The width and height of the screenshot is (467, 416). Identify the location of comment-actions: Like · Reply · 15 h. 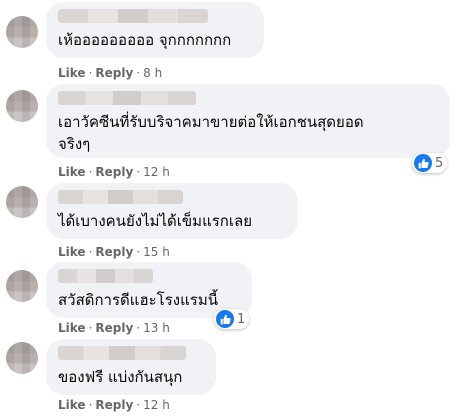
(114, 252).